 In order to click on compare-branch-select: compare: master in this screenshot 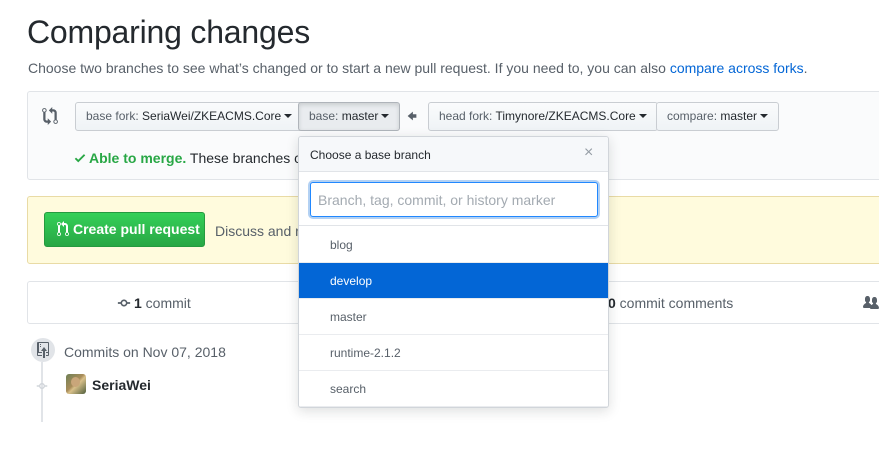, I will do `click(718, 116)`.